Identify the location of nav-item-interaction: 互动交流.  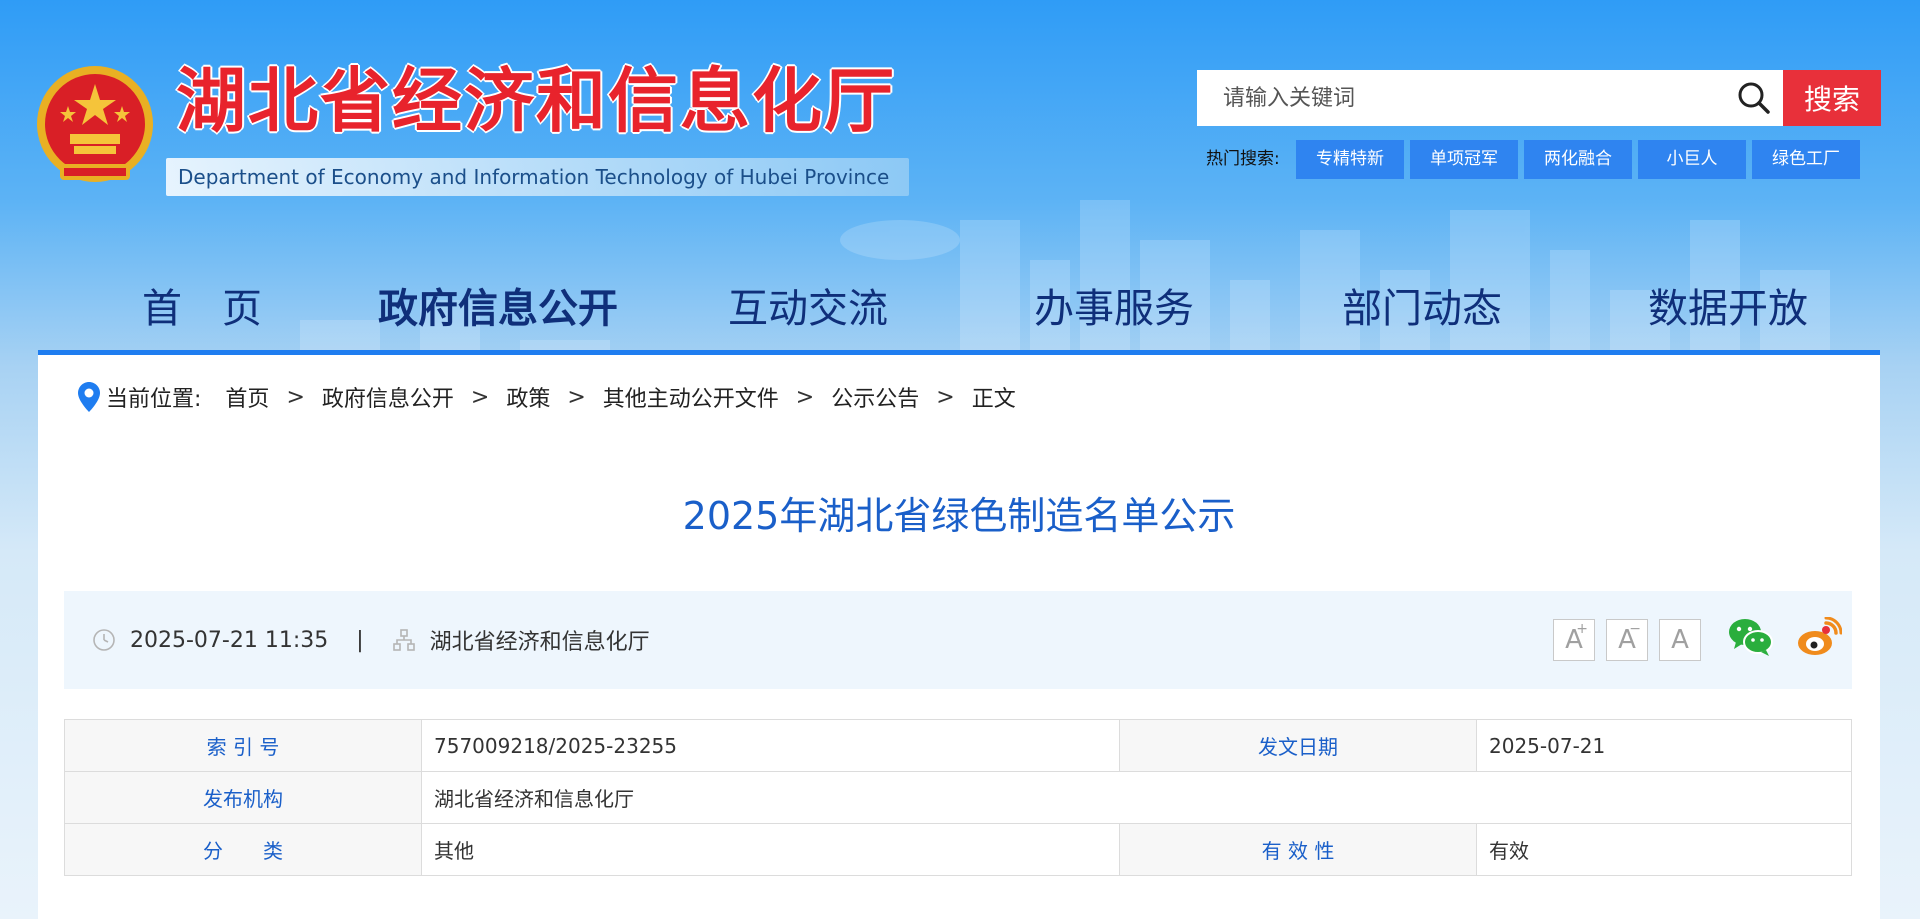
(808, 305).